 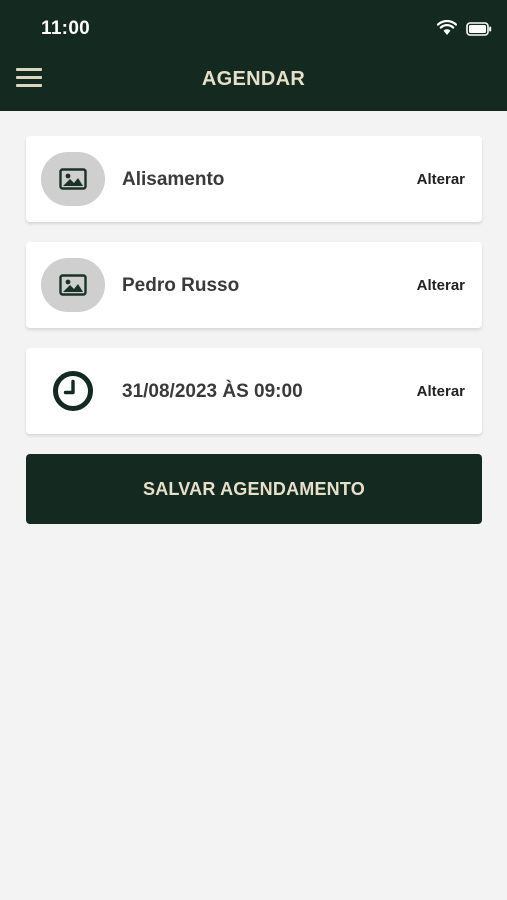 What do you see at coordinates (479, 29) in the screenshot?
I see `battery-icon` at bounding box center [479, 29].